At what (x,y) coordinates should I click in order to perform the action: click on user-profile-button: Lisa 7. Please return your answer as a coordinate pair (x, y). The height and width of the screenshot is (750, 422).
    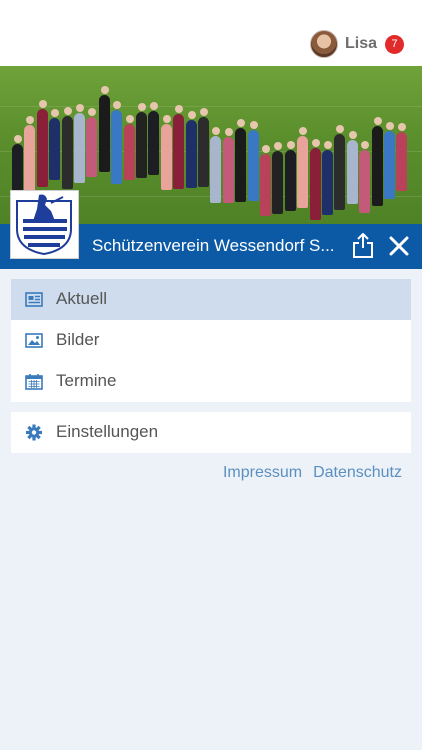
    Looking at the image, I should click on (356, 44).